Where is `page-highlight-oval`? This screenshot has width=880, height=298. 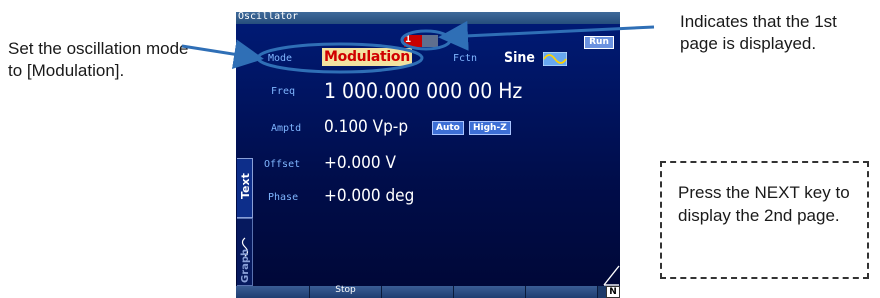
page-highlight-oval is located at coordinates (426, 40).